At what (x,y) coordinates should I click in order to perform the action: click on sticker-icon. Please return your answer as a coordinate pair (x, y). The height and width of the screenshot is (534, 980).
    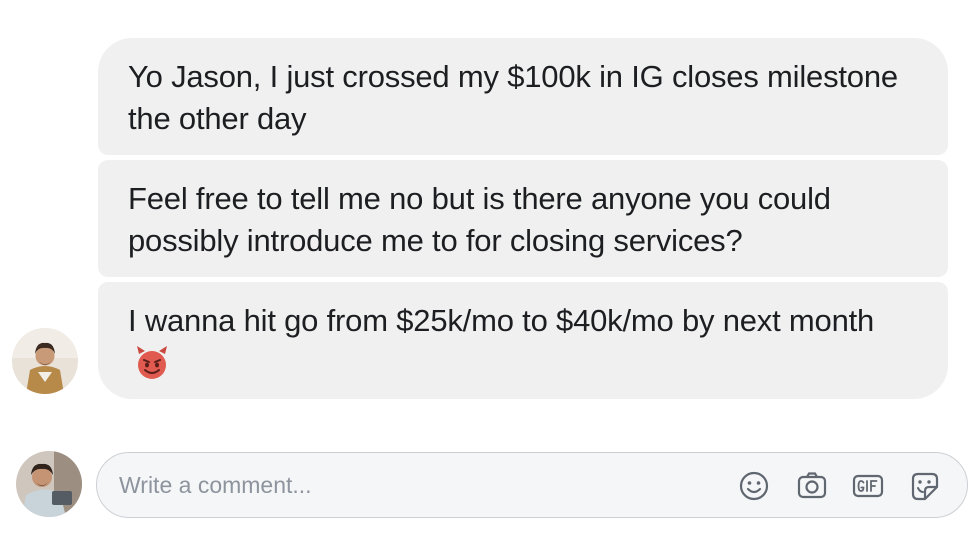
    Looking at the image, I should click on (924, 486).